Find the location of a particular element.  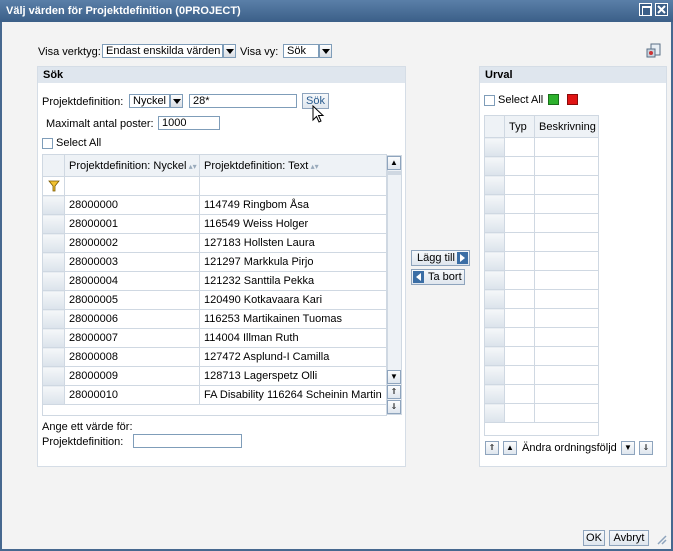

table-row: 28000003 121297 Markkula Pirjo is located at coordinates (214, 262).